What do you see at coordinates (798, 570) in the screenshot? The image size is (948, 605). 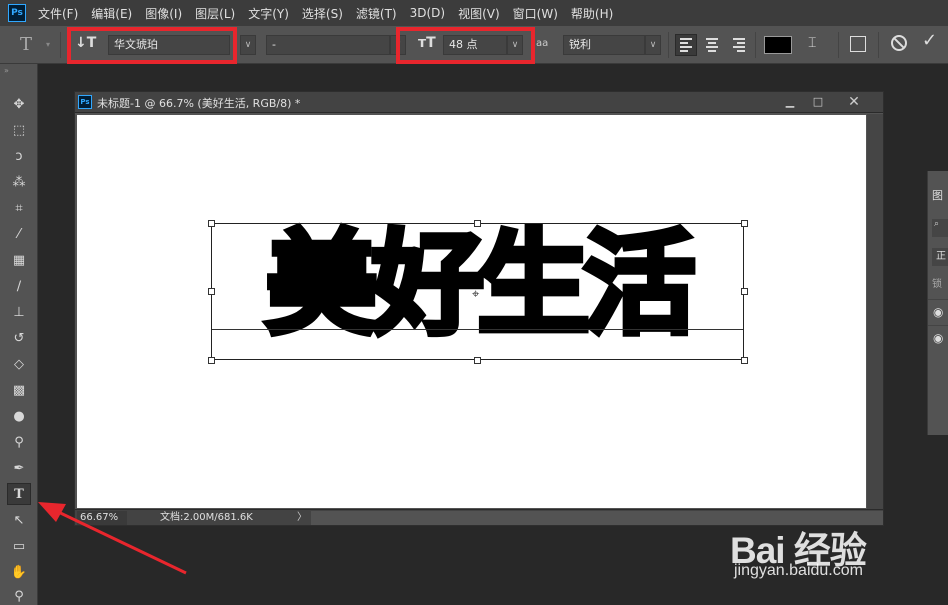 I see `watermark-url: jingyan.baidu.com` at bounding box center [798, 570].